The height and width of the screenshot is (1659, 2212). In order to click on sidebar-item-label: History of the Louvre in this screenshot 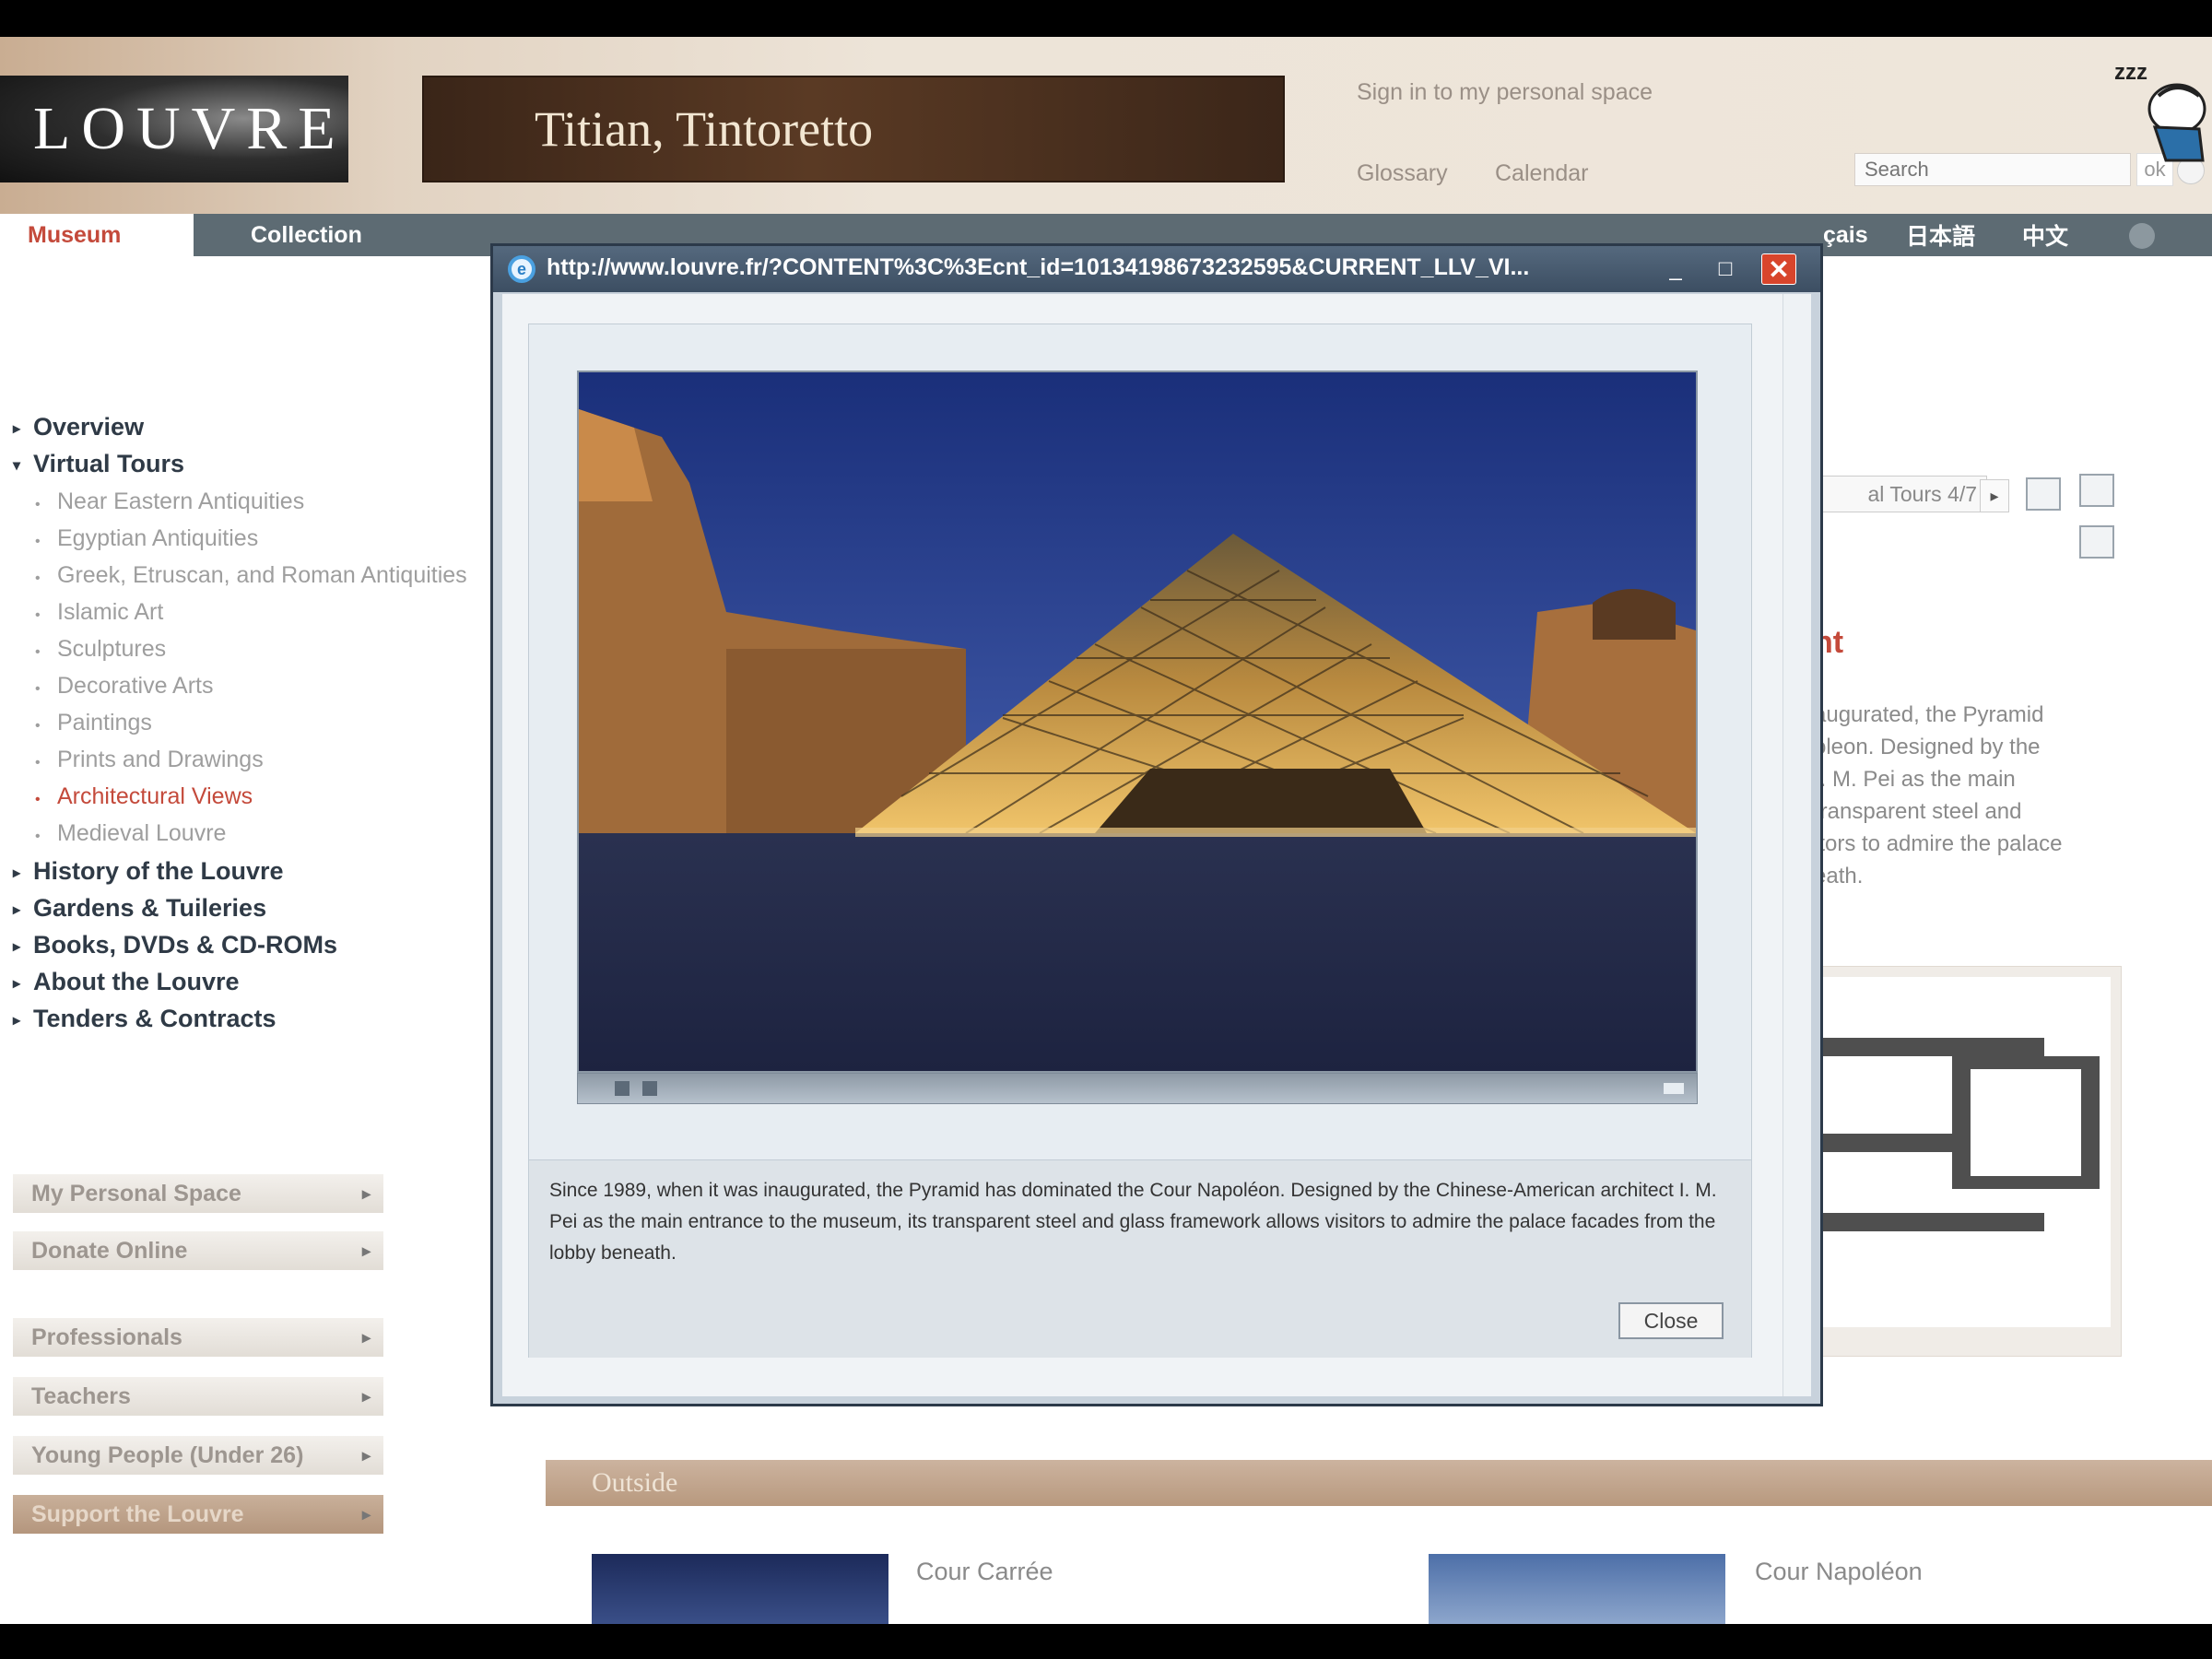, I will do `click(158, 871)`.